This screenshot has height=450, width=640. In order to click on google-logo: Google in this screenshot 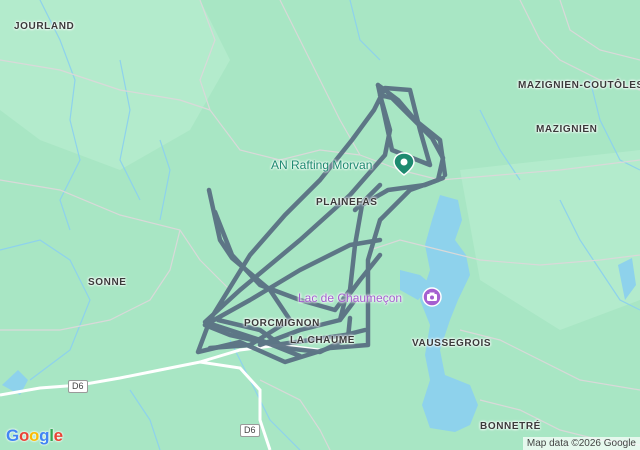, I will do `click(34, 436)`.